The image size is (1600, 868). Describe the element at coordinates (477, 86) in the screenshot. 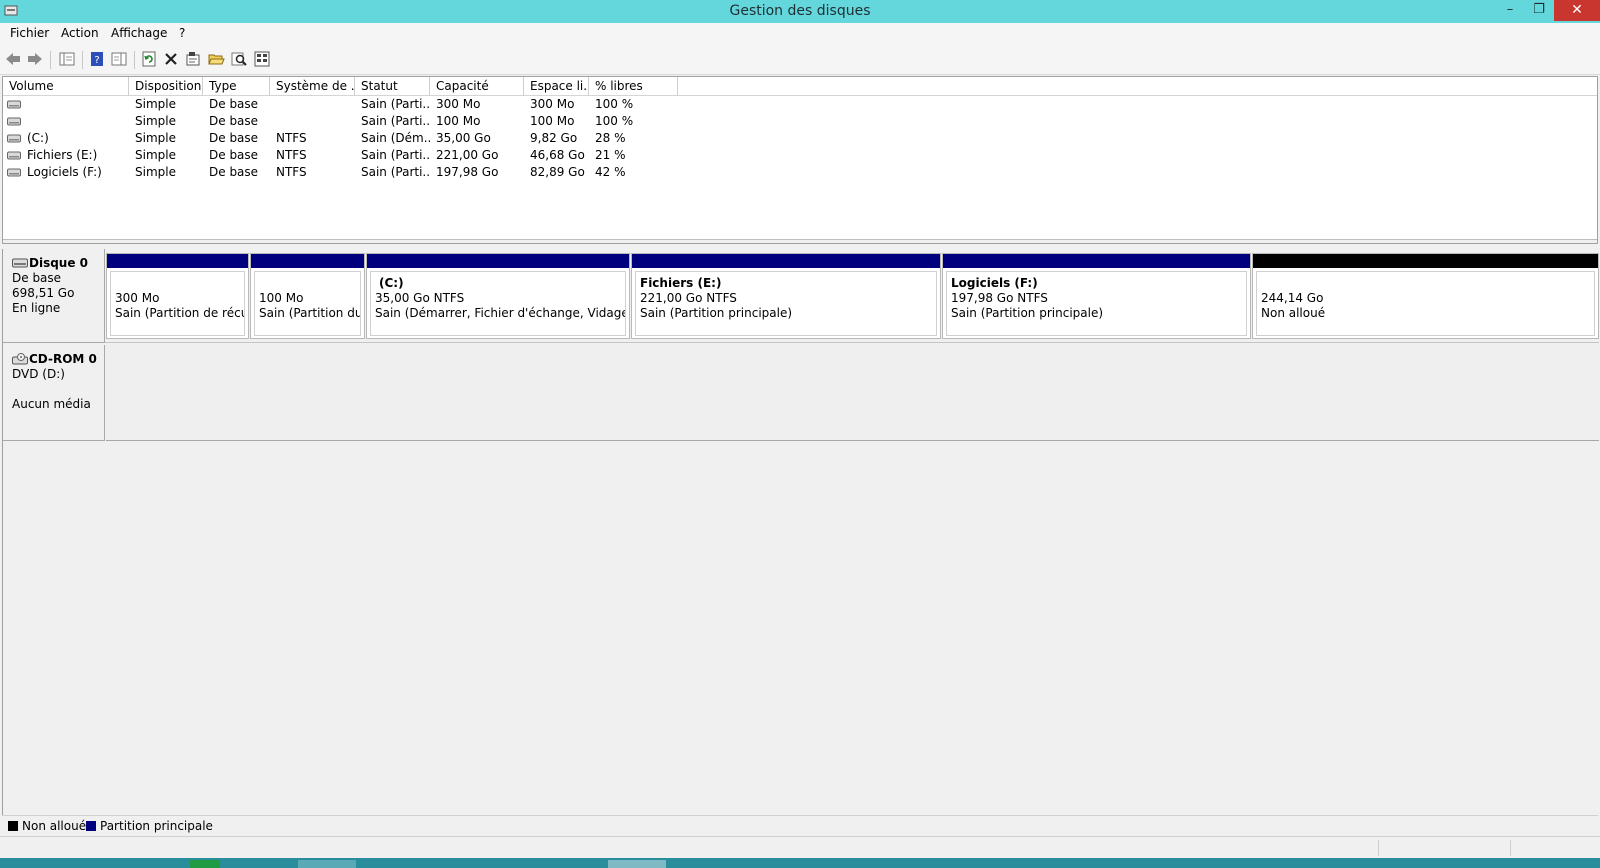

I see `column-header-capacity: Capacité` at that location.